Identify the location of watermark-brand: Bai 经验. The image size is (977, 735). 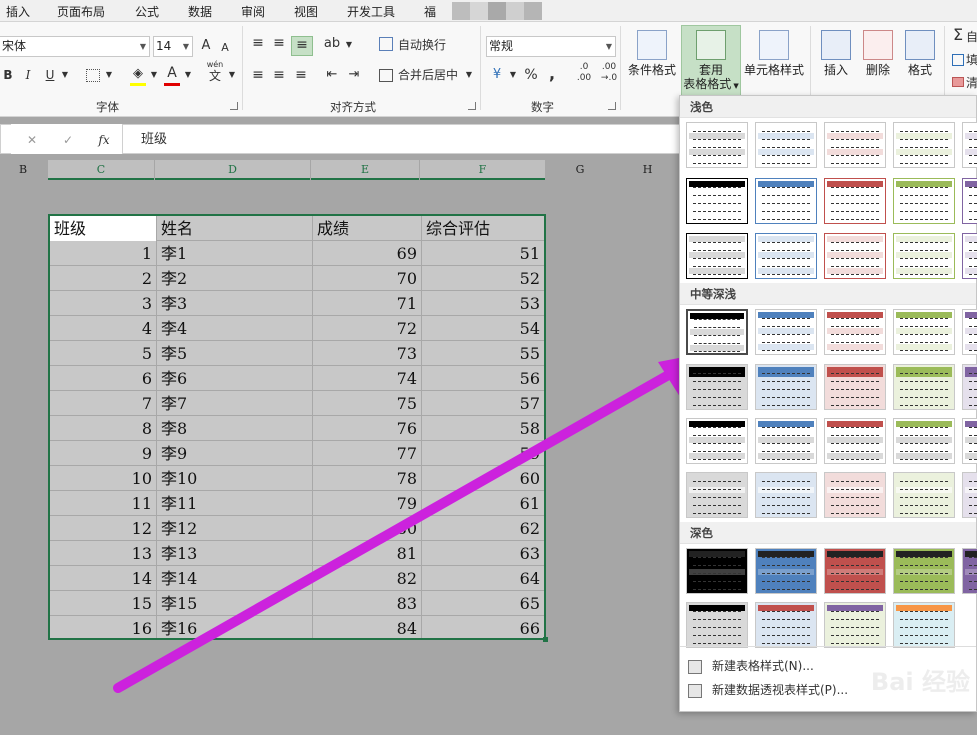
(920, 682).